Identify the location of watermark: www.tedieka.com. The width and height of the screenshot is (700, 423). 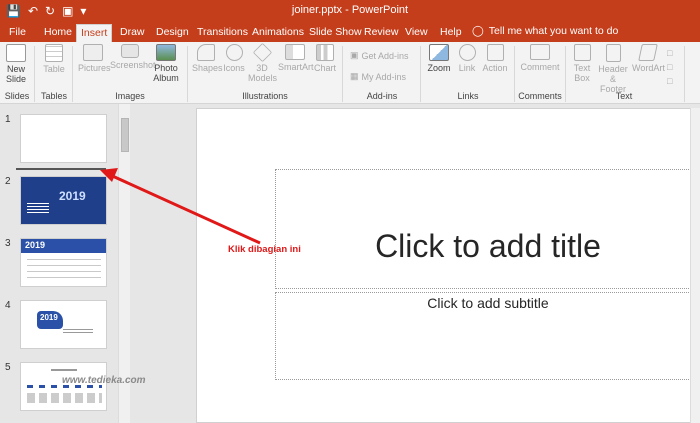
(104, 380).